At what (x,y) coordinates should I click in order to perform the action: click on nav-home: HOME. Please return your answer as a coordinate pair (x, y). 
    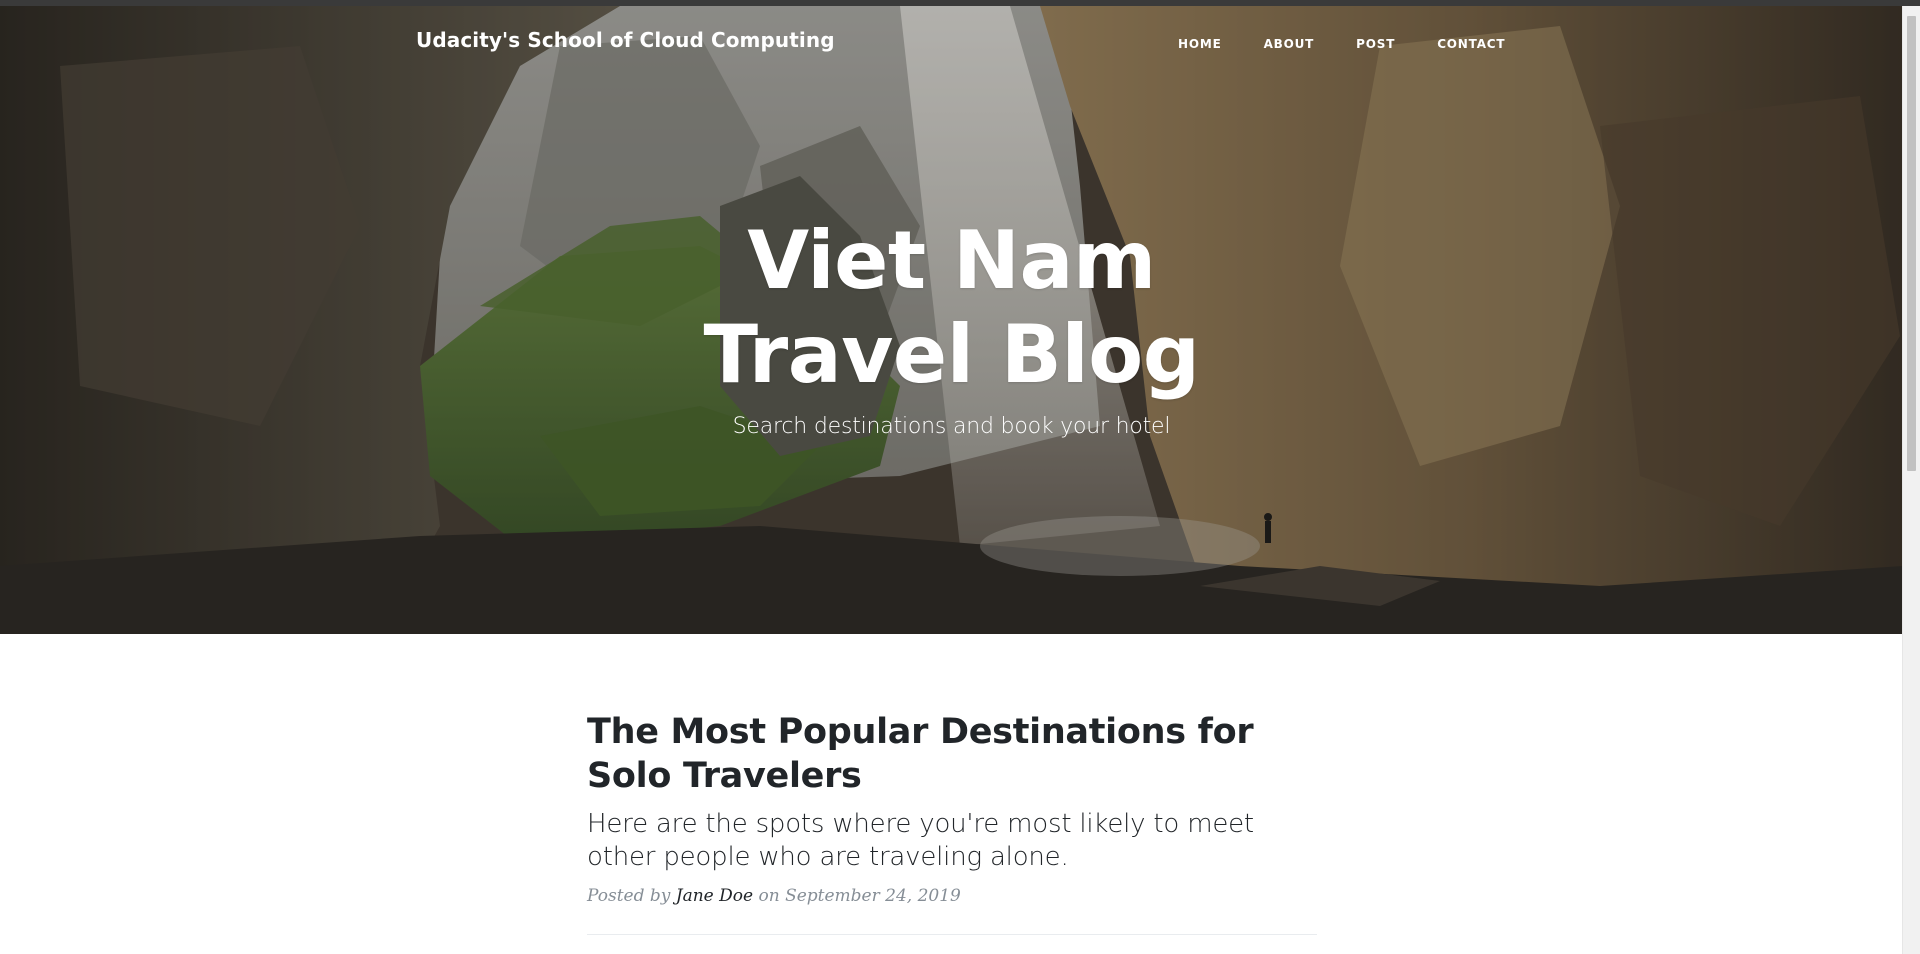
    Looking at the image, I should click on (1210, 44).